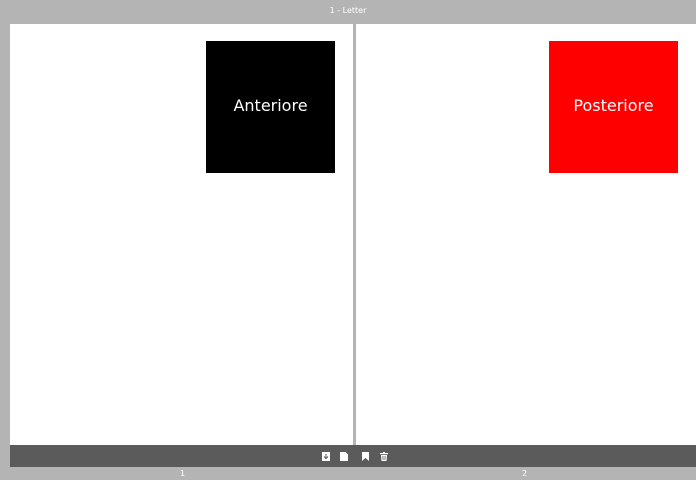 The image size is (696, 480). I want to click on page-icon, so click(344, 456).